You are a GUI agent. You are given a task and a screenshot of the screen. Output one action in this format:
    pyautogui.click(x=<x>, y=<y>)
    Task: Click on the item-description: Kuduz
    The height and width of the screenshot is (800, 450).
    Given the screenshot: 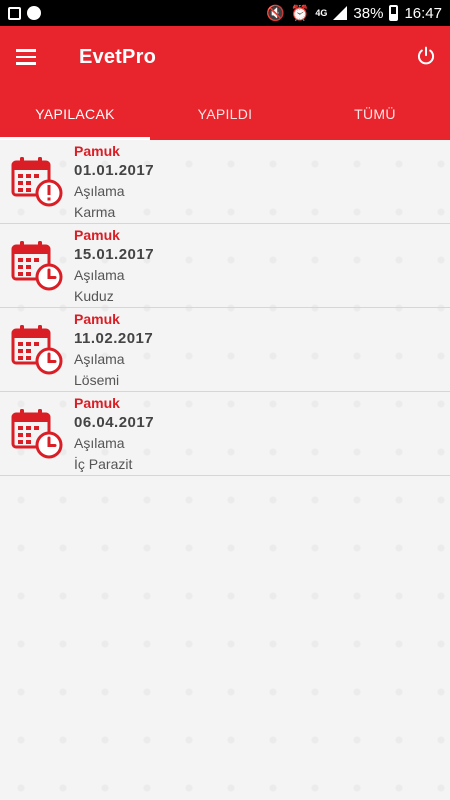 What is the action you would take?
    pyautogui.click(x=94, y=296)
    